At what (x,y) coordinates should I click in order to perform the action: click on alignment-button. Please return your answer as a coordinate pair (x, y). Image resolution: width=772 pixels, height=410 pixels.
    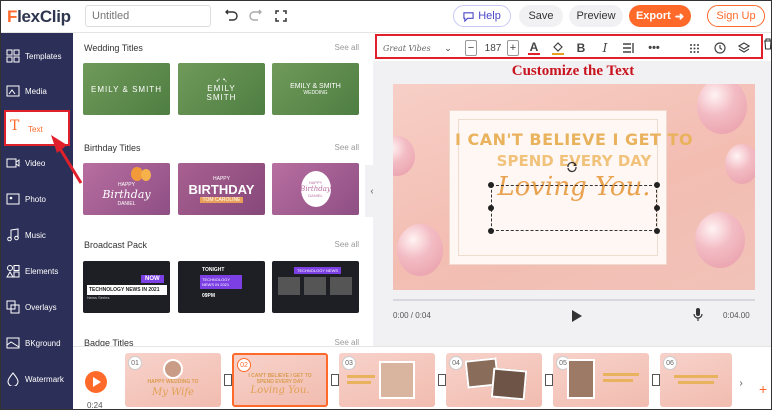
    Looking at the image, I should click on (628, 48).